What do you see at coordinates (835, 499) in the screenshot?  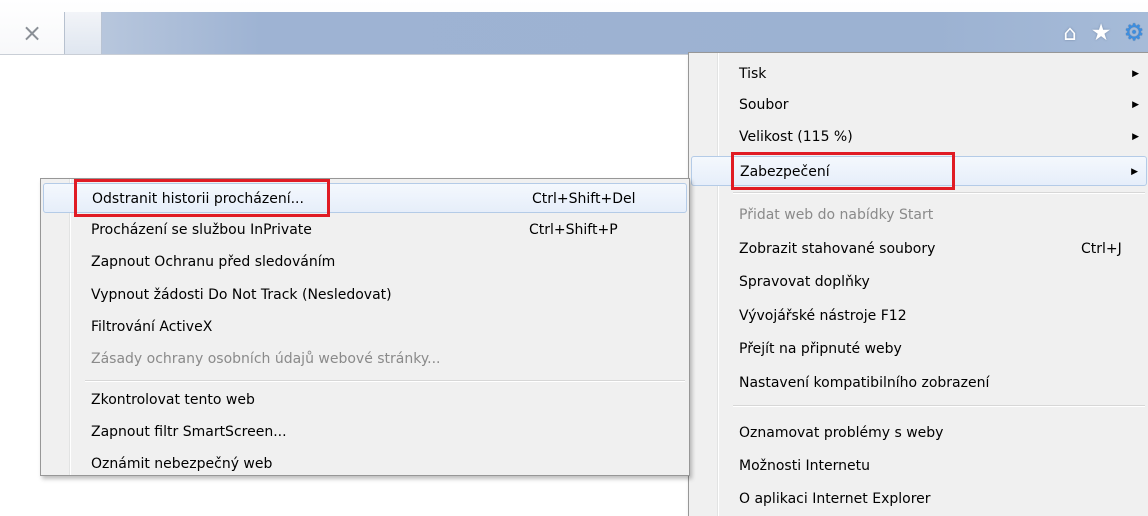 I see `menu-item-label: O aplikaci Internet Explorer` at bounding box center [835, 499].